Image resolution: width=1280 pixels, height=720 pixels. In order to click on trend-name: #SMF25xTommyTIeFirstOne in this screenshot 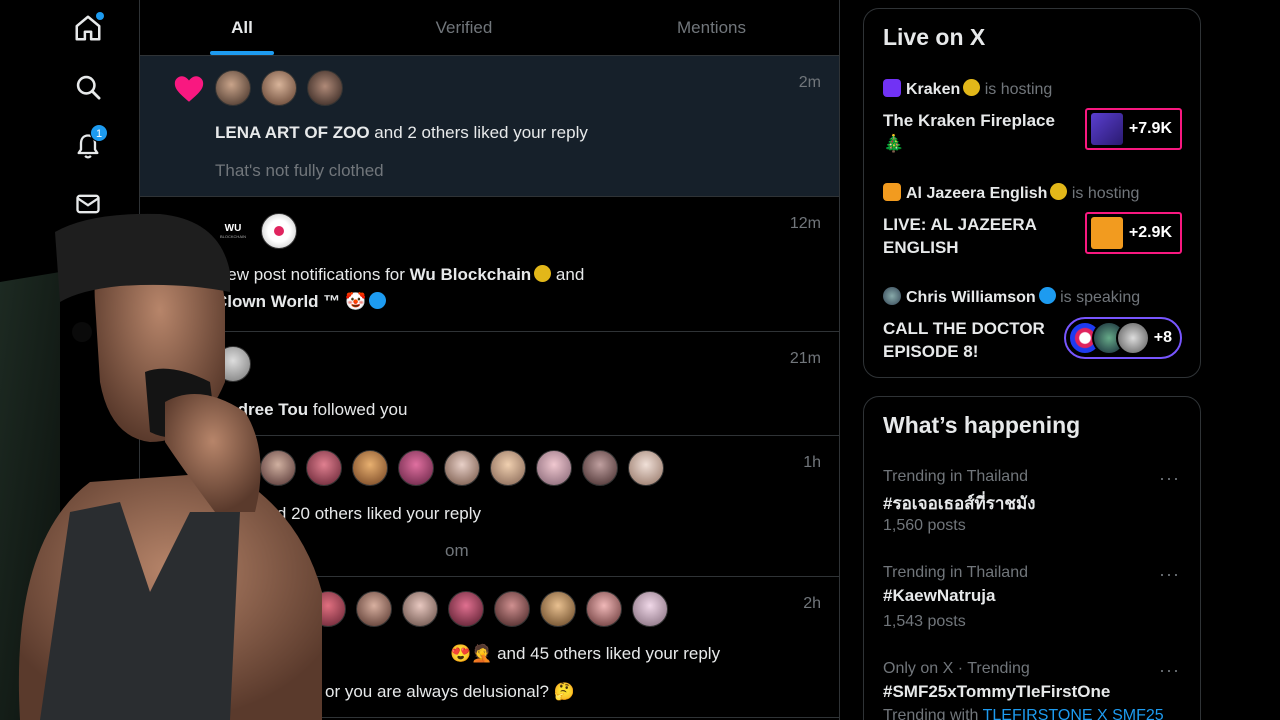, I will do `click(996, 692)`.